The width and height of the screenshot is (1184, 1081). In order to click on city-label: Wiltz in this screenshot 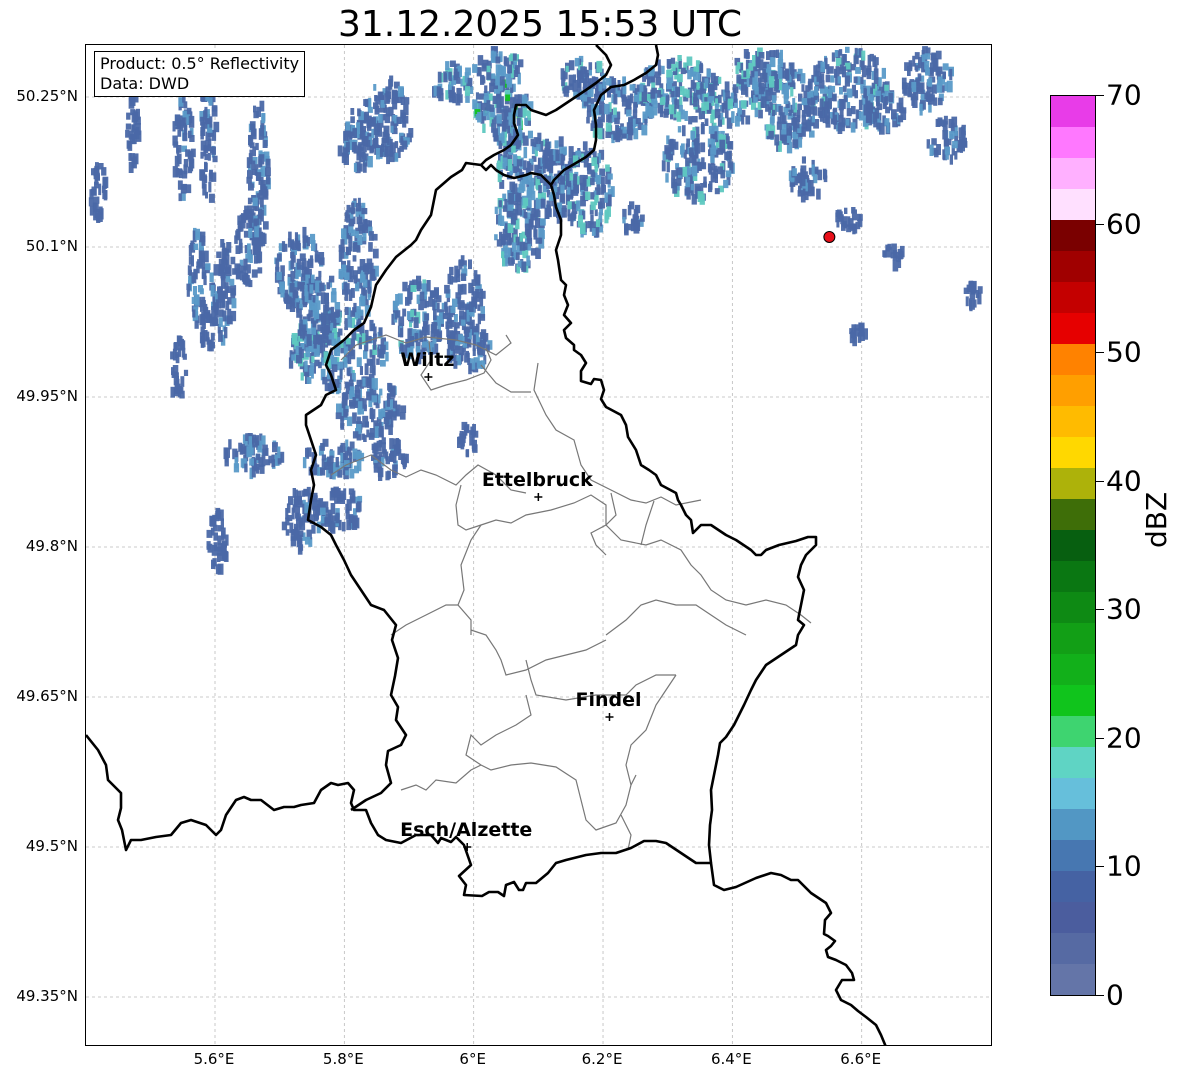, I will do `click(427, 360)`.